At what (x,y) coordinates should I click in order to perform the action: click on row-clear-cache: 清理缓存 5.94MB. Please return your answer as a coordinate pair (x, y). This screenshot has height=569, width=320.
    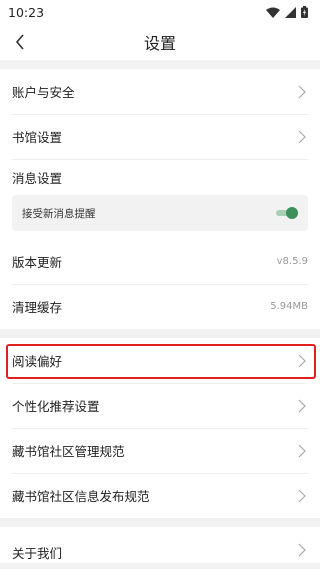
    Looking at the image, I should click on (160, 306).